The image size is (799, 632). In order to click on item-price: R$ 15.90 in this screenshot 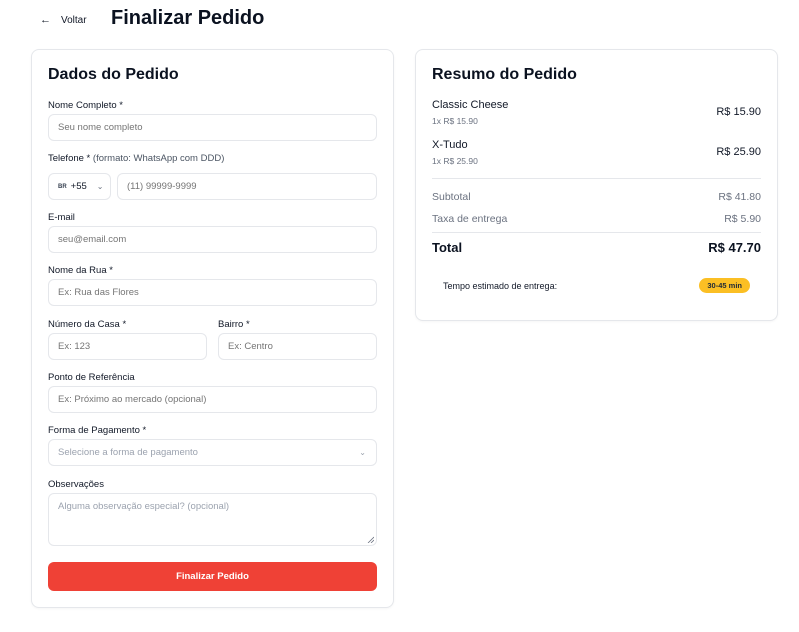, I will do `click(738, 112)`.